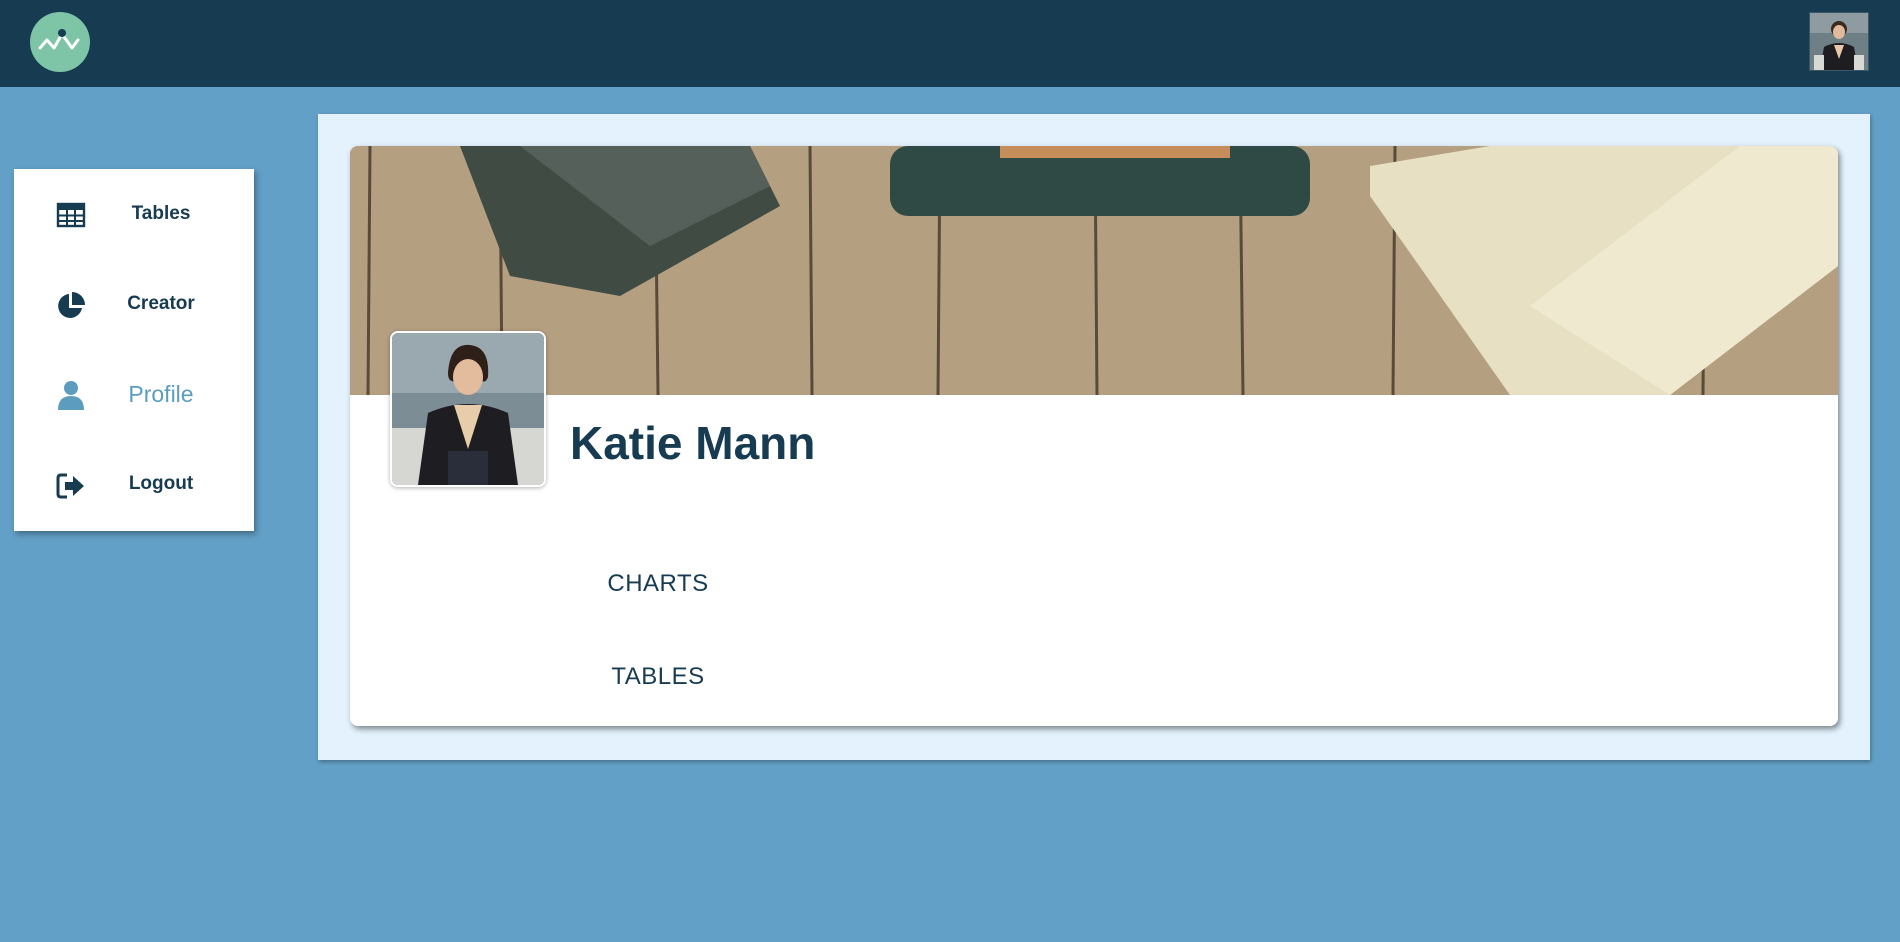  I want to click on top-bar, so click(950, 43).